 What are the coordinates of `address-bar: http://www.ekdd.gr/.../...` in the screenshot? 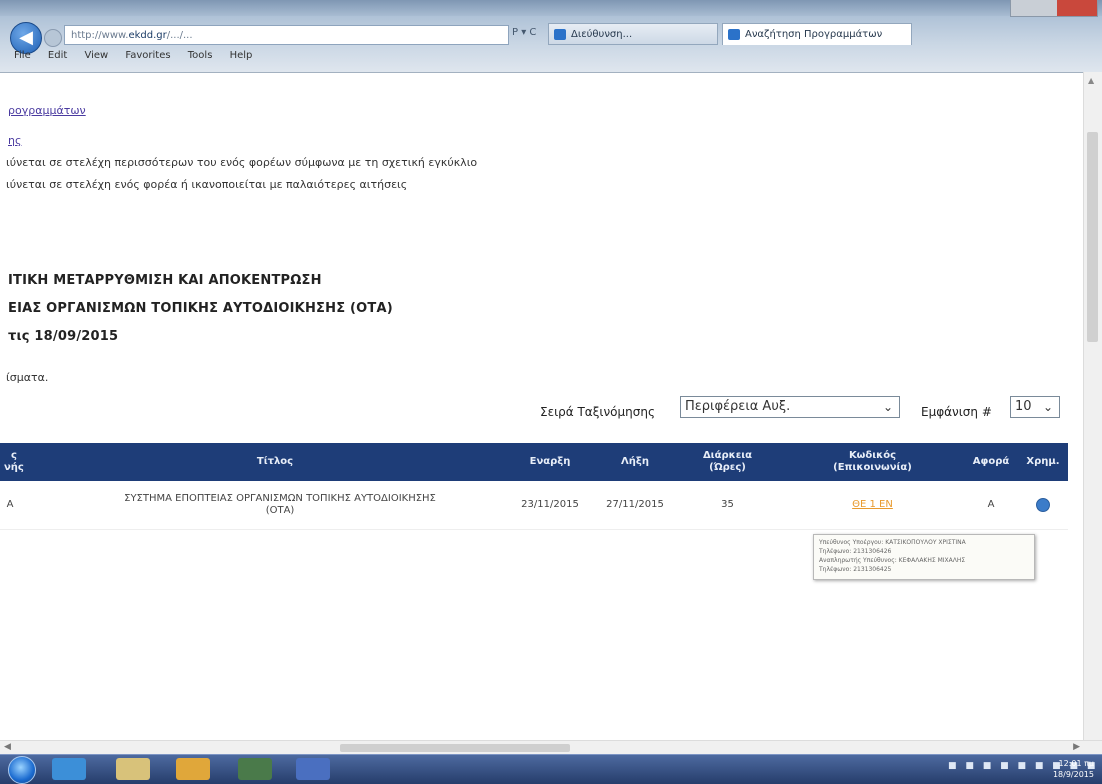 It's located at (286, 35).